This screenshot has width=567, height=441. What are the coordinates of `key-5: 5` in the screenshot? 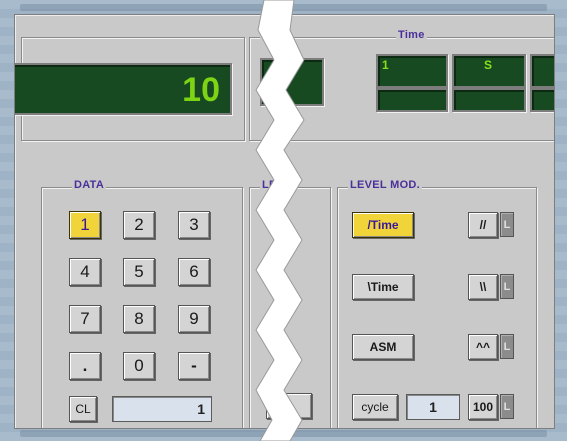 It's located at (139, 272).